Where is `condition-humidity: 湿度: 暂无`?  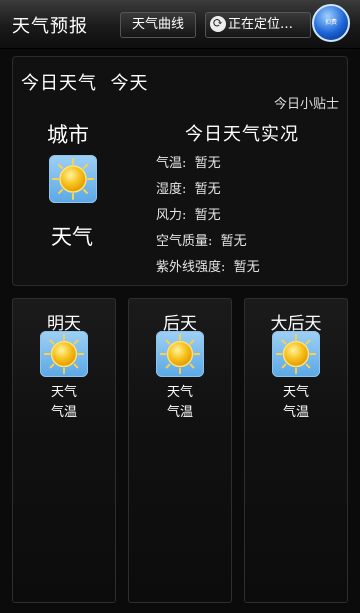
condition-humidity: 湿度: 暂无 is located at coordinates (188, 189).